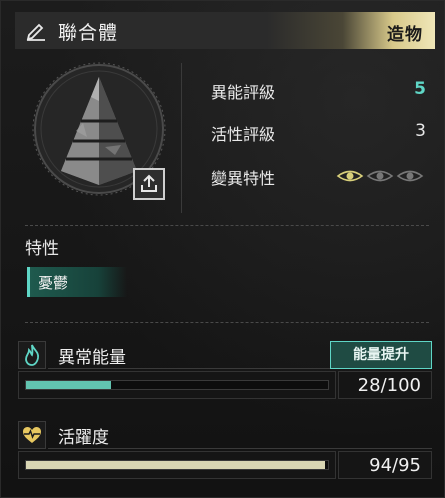 The width and height of the screenshot is (445, 498). Describe the element at coordinates (420, 89) in the screenshot. I see `ability-rating-value: 5` at that location.